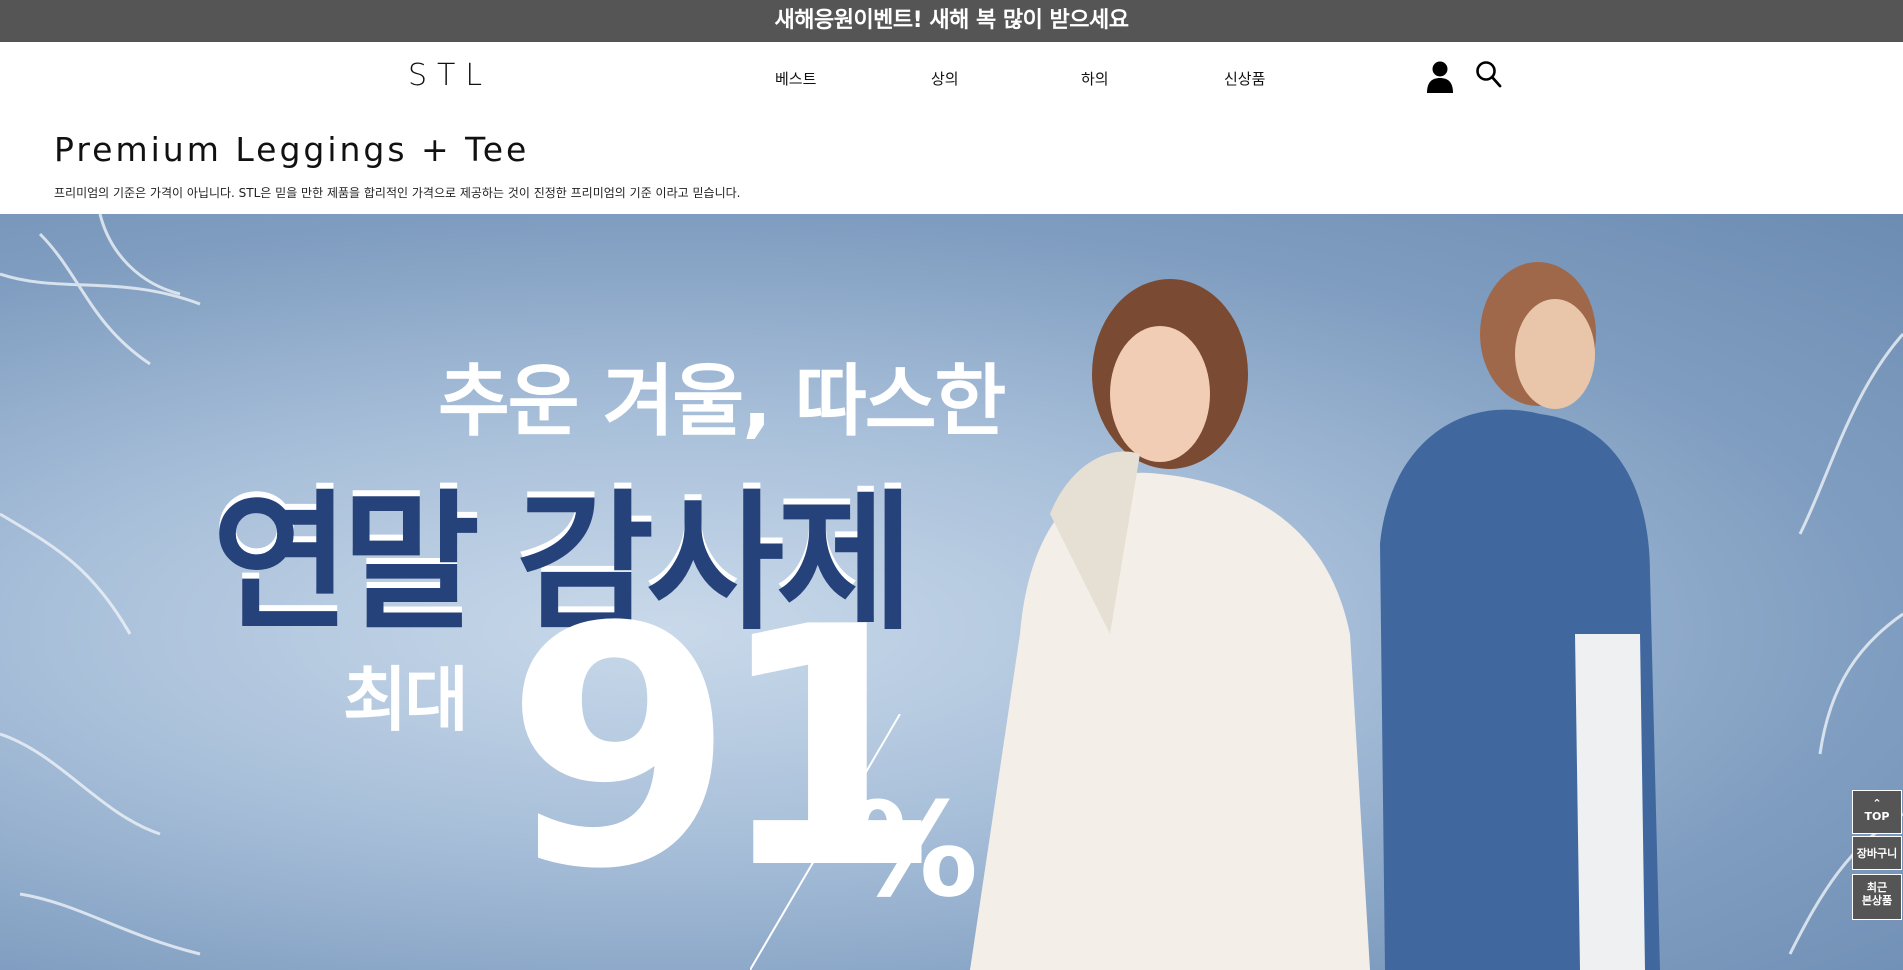 The image size is (1903, 970). What do you see at coordinates (945, 78) in the screenshot?
I see `nav-tops: 상의` at bounding box center [945, 78].